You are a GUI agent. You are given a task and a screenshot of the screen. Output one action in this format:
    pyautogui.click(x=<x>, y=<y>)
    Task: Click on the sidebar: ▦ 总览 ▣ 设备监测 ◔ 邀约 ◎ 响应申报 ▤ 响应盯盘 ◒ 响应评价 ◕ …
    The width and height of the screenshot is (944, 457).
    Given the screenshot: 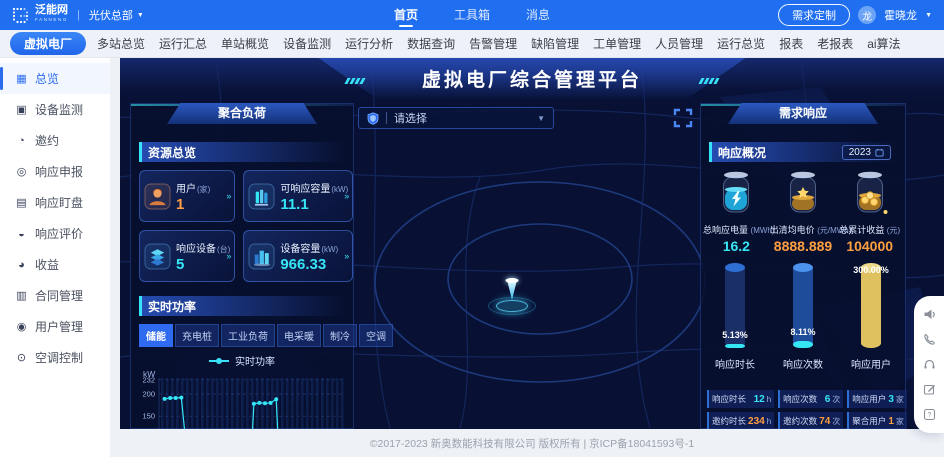 What is the action you would take?
    pyautogui.click(x=55, y=257)
    